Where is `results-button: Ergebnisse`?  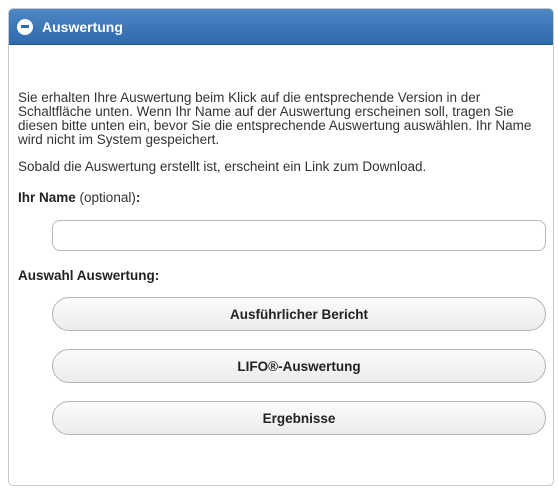
results-button: Ergebnisse is located at coordinates (299, 418).